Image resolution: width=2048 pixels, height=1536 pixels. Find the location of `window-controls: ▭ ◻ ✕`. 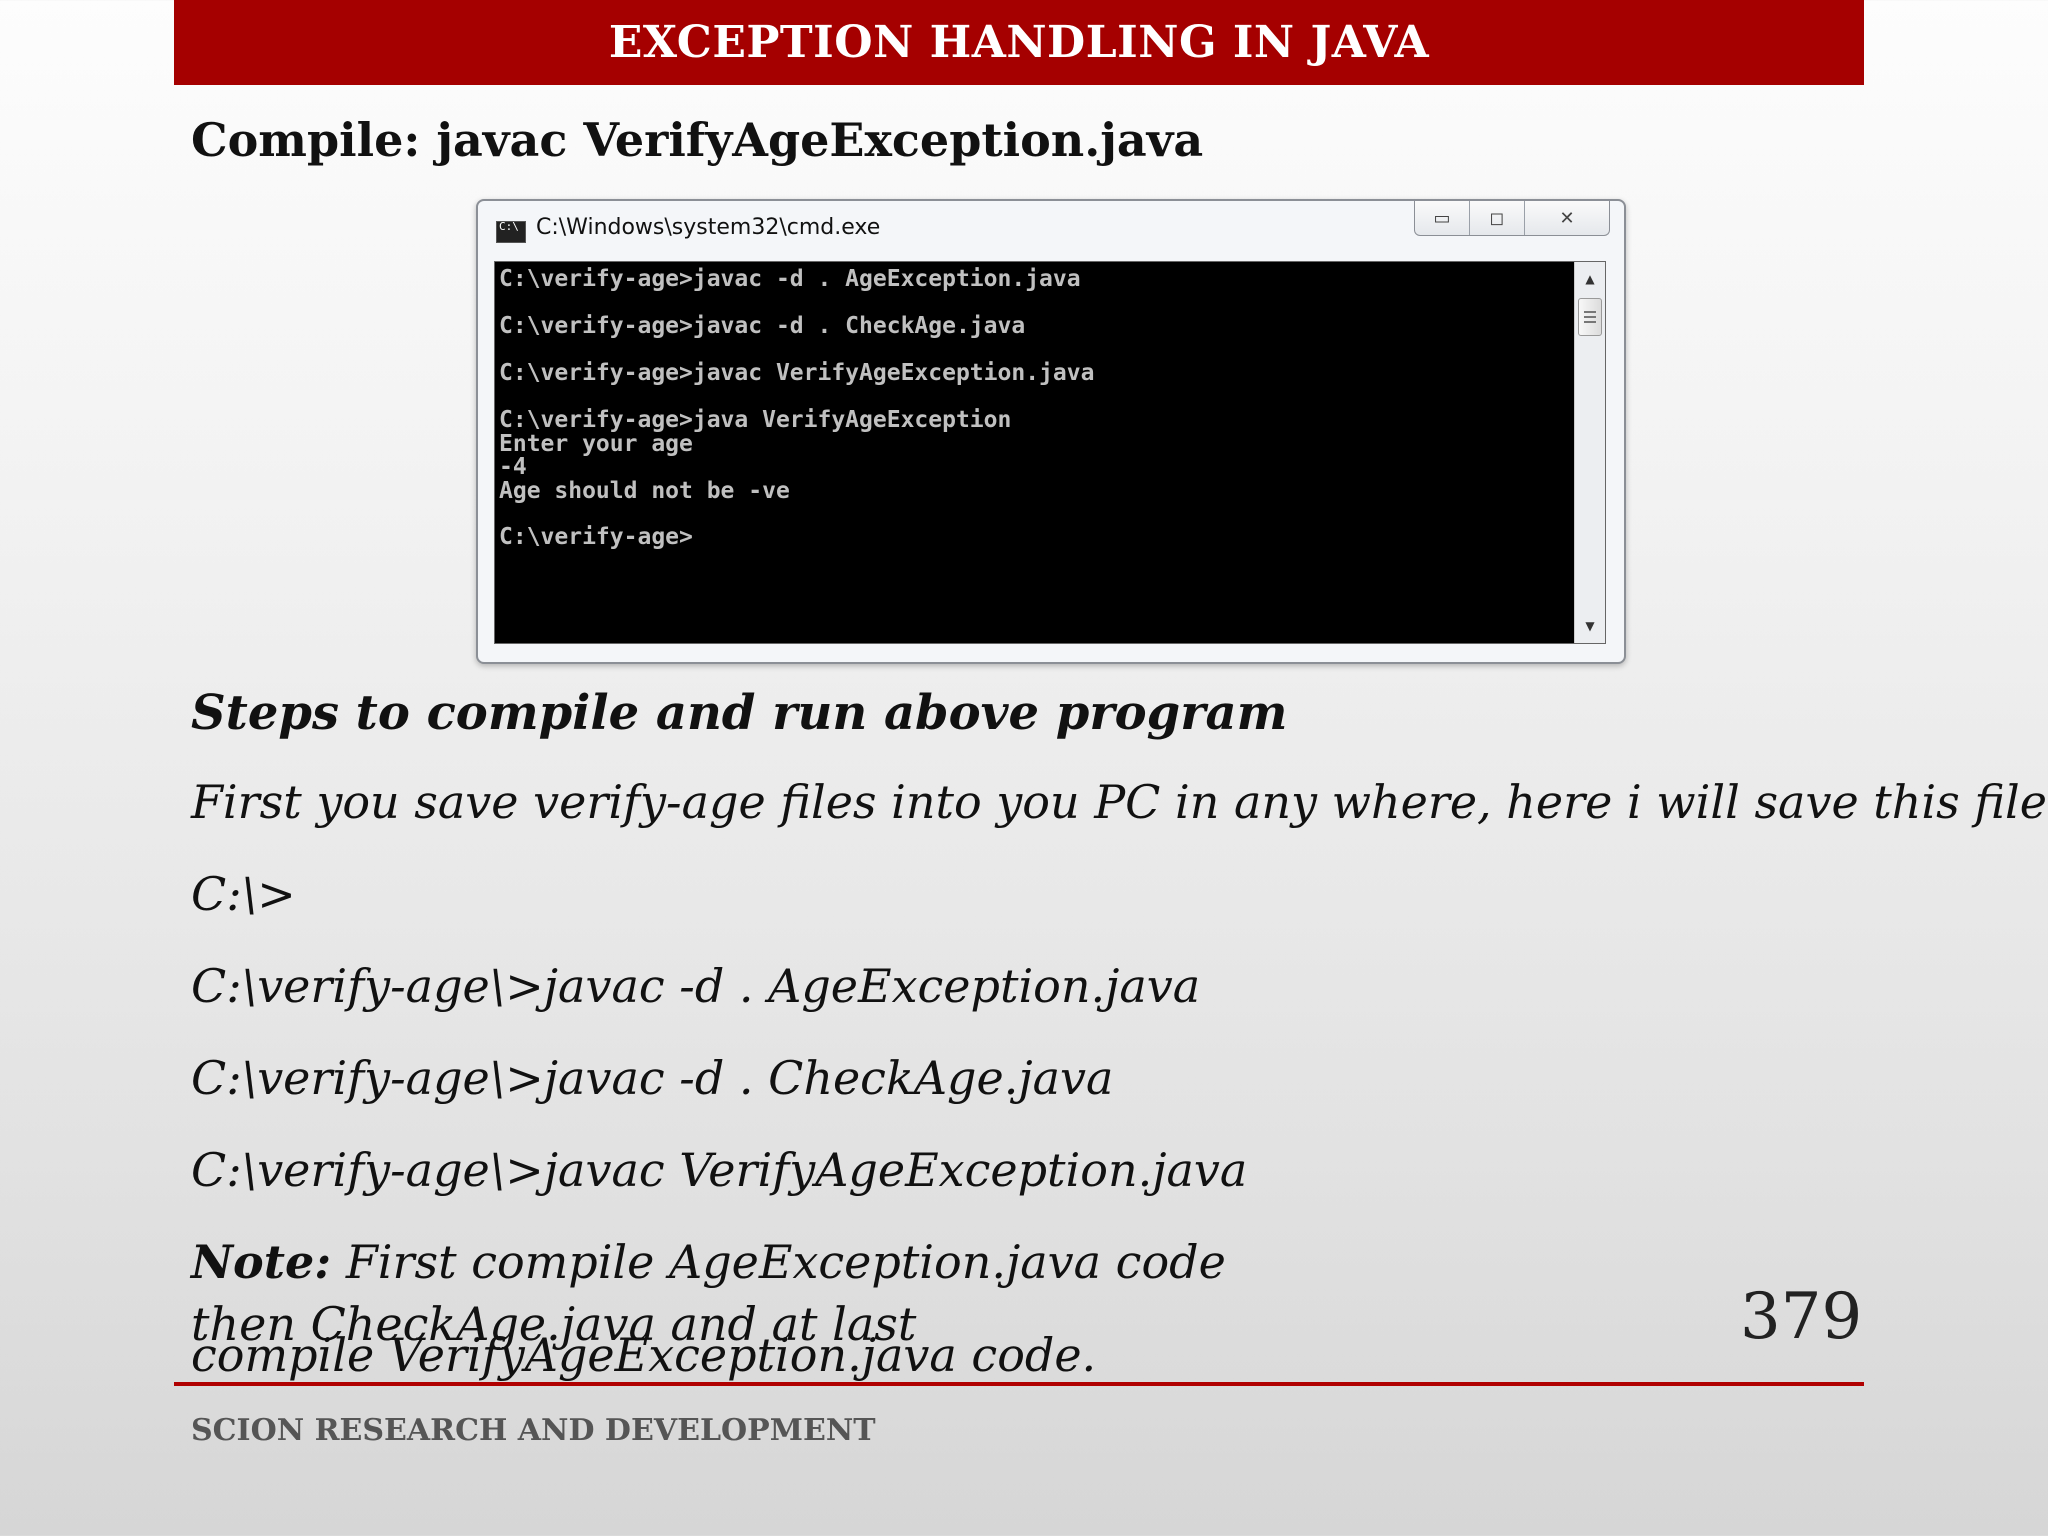

window-controls: ▭ ◻ ✕ is located at coordinates (1512, 218).